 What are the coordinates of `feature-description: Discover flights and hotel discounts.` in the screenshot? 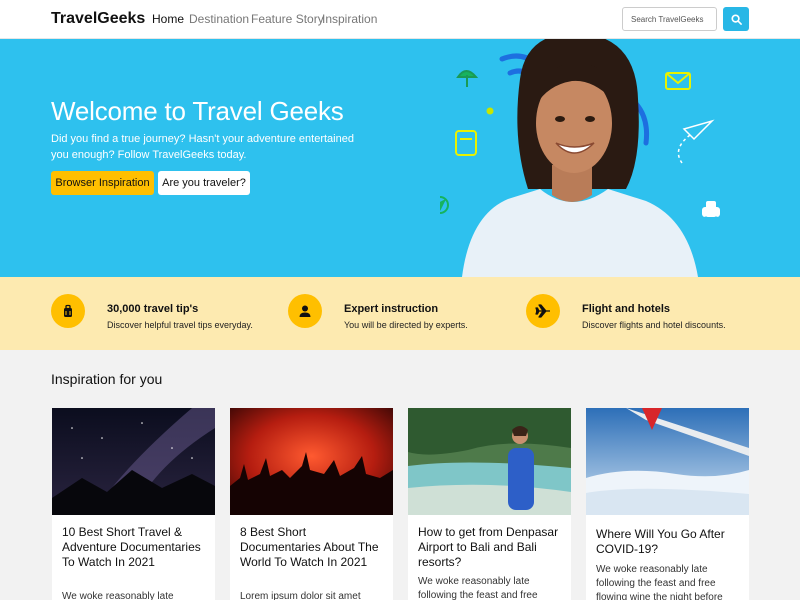 It's located at (654, 325).